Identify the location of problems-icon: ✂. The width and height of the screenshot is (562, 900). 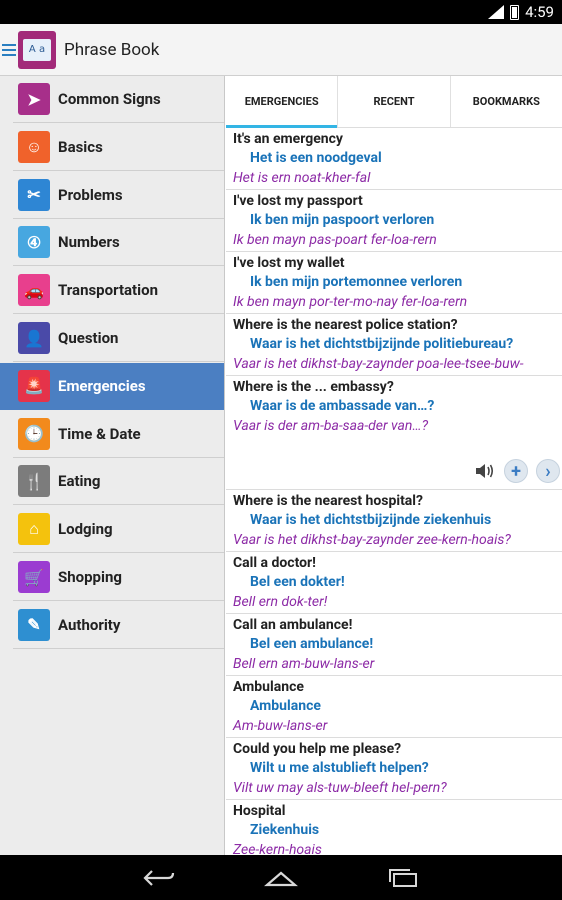
(34, 194).